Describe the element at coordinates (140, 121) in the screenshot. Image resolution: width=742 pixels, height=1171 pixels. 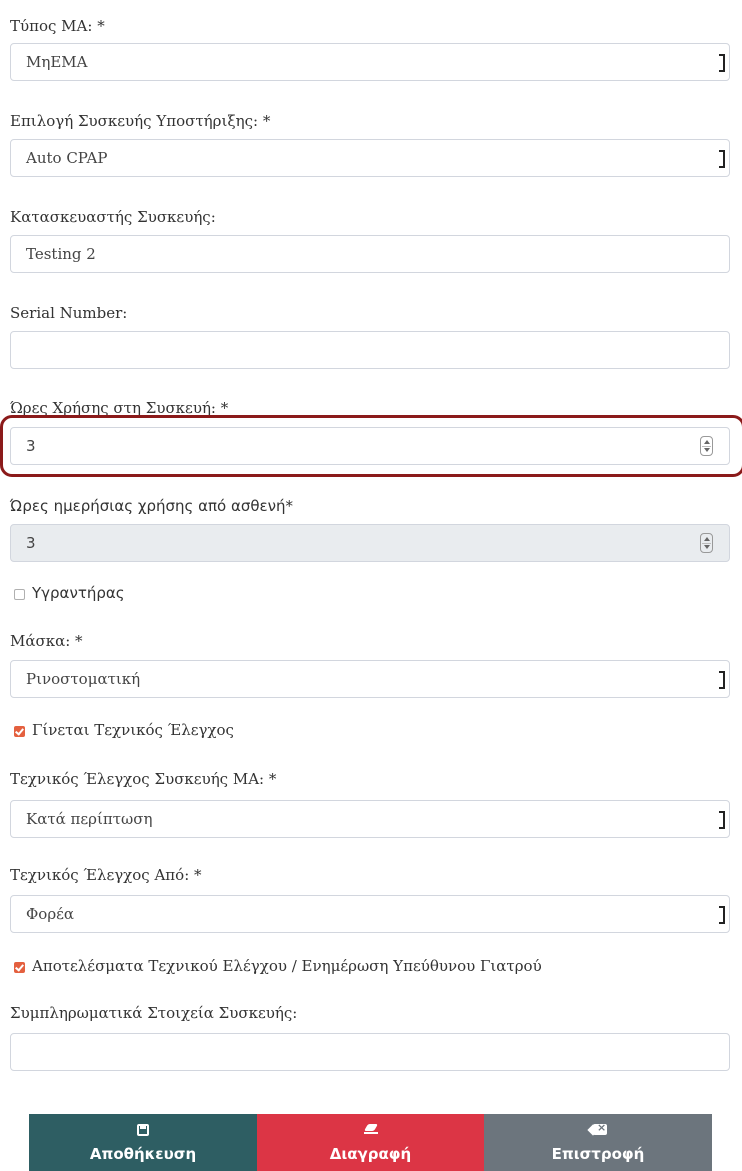
I see `support-device-label: Επιλογή Συσκευής Υποστήριξης: *` at that location.